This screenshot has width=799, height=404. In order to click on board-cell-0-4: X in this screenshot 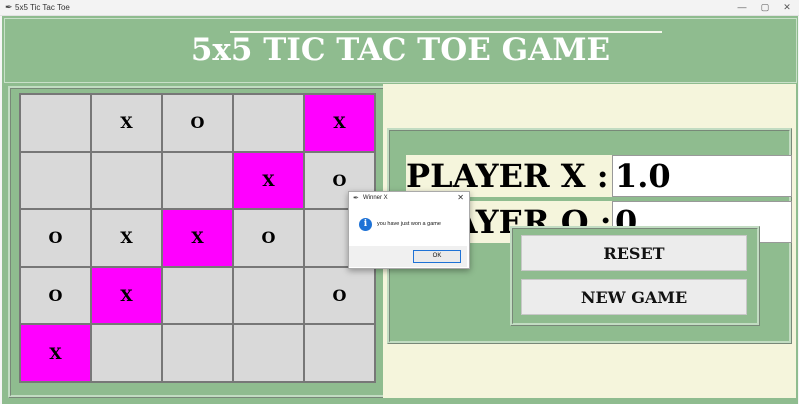, I will do `click(339, 123)`.